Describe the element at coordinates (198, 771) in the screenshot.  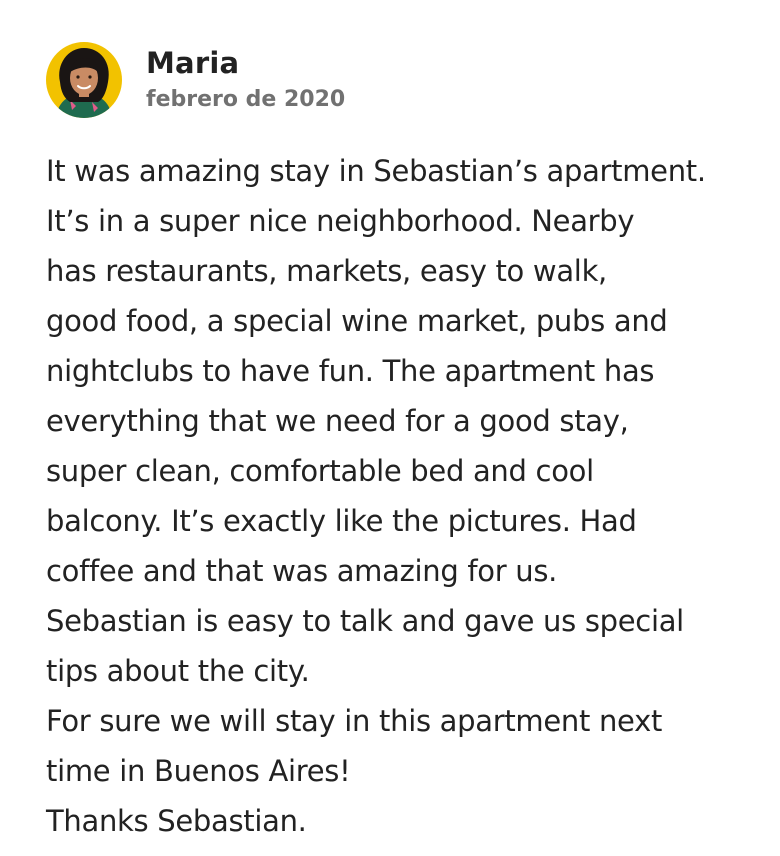
I see `review-text-line: time in Buenos Aires!` at that location.